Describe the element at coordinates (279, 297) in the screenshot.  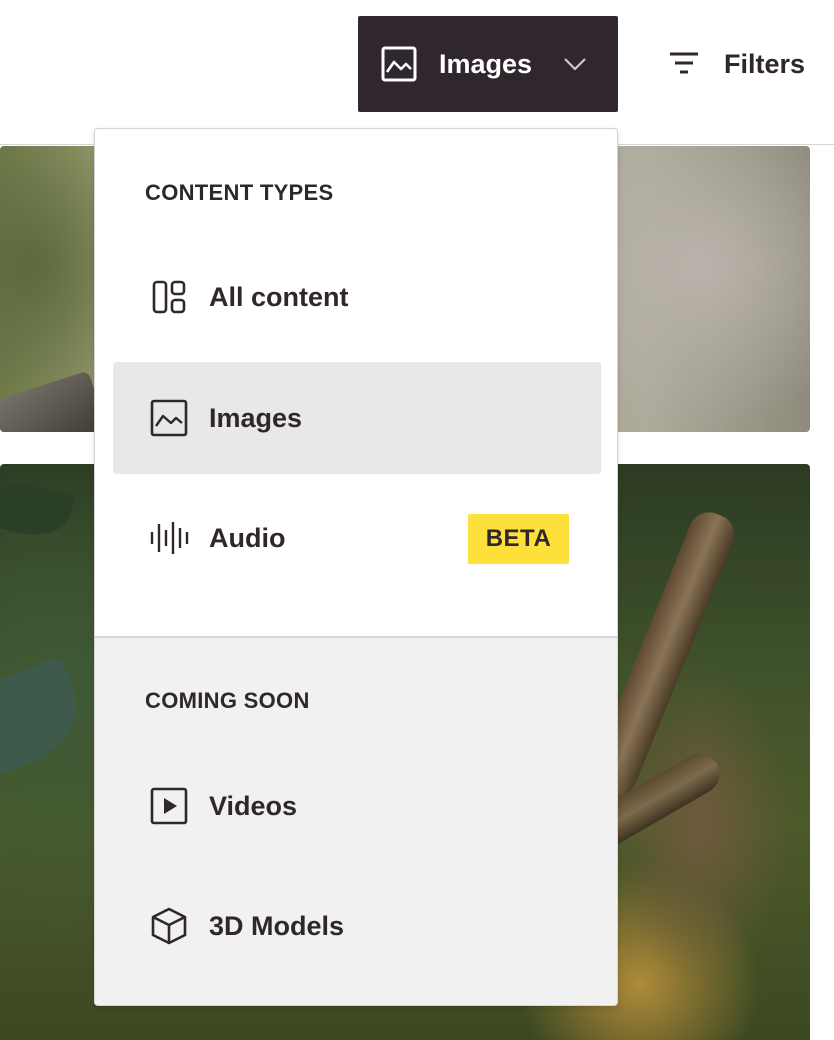
I see `menu-item-label: All content` at that location.